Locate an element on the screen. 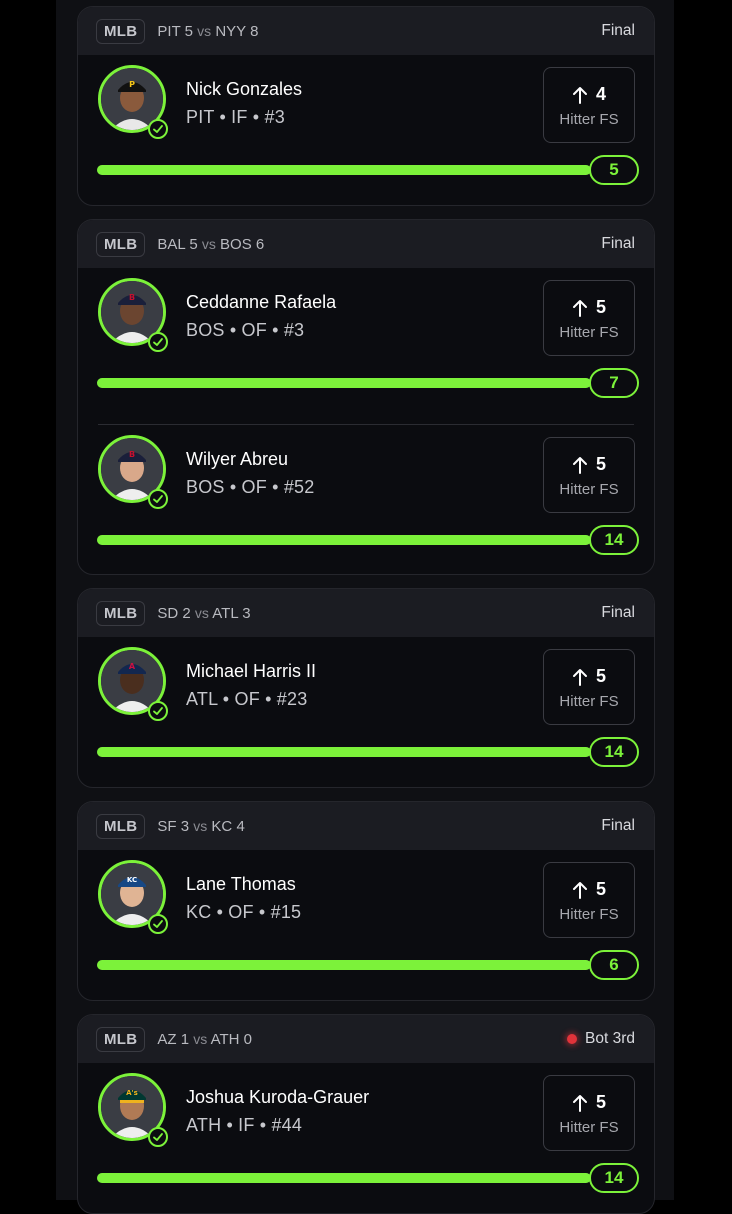  progress-value-pill: 6 is located at coordinates (614, 965).